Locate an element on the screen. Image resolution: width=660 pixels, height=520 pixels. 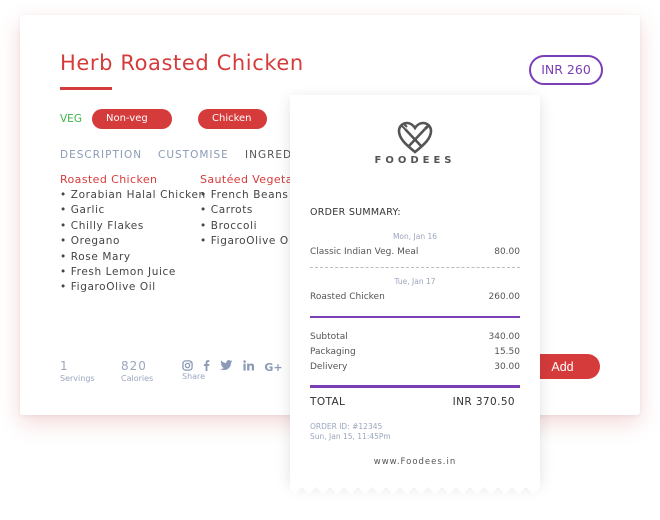
packaging-label: Packaging is located at coordinates (333, 352).